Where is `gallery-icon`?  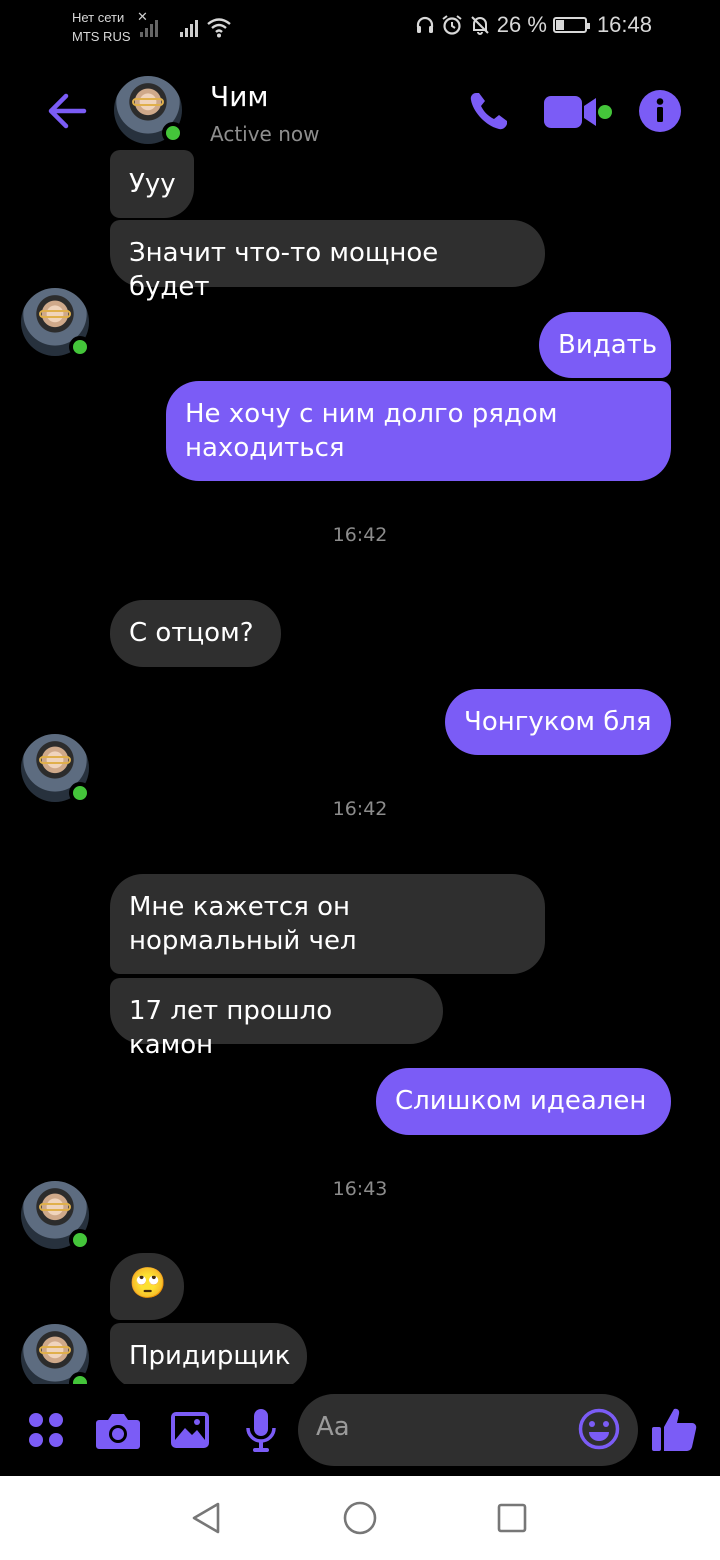 gallery-icon is located at coordinates (190, 1430).